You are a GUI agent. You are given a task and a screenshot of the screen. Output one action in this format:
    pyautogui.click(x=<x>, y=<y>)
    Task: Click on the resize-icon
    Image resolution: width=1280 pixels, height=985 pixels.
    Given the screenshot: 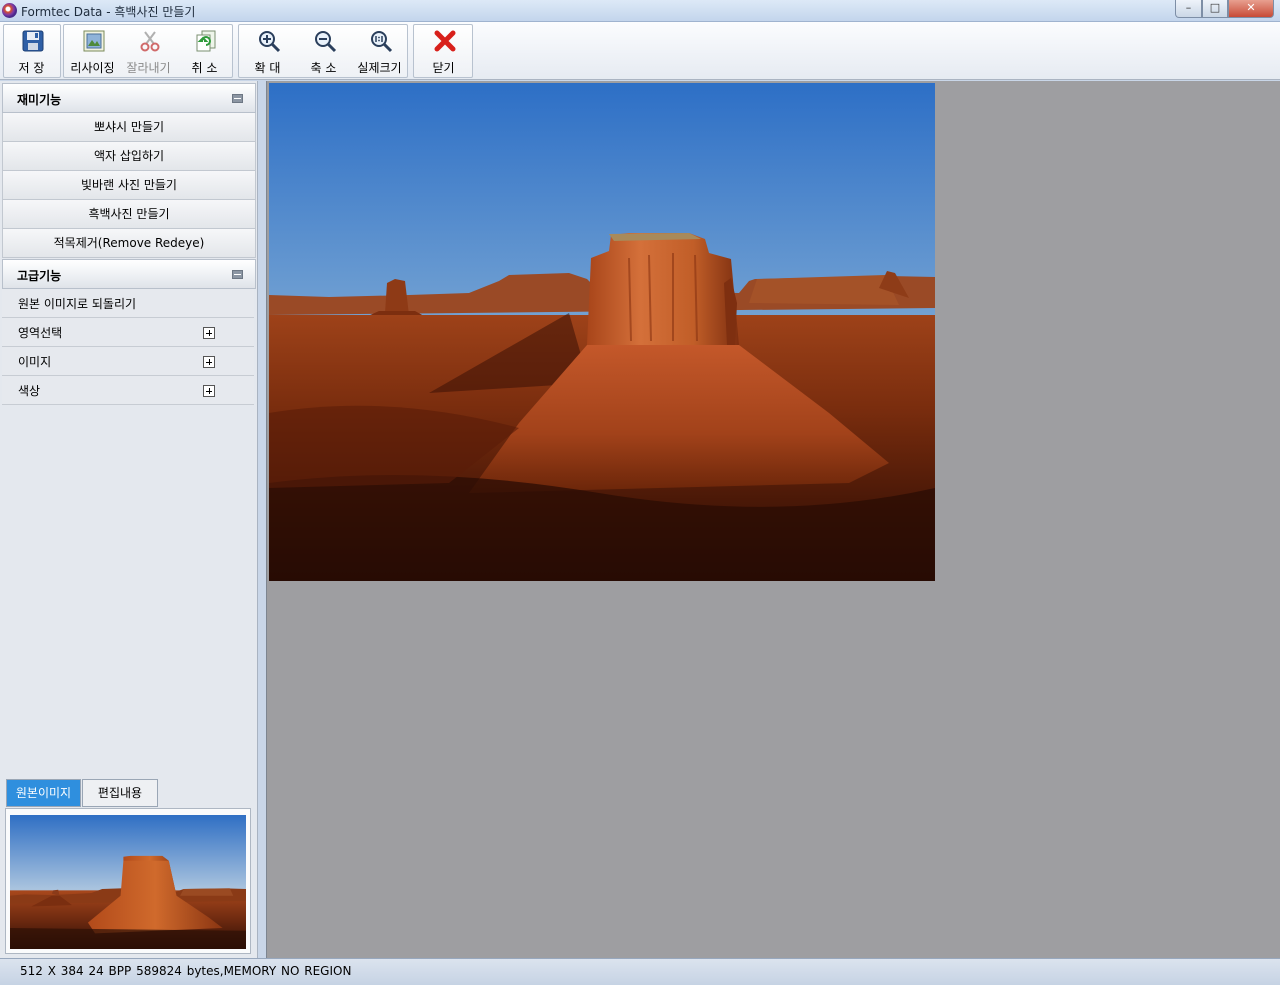 What is the action you would take?
    pyautogui.click(x=94, y=41)
    